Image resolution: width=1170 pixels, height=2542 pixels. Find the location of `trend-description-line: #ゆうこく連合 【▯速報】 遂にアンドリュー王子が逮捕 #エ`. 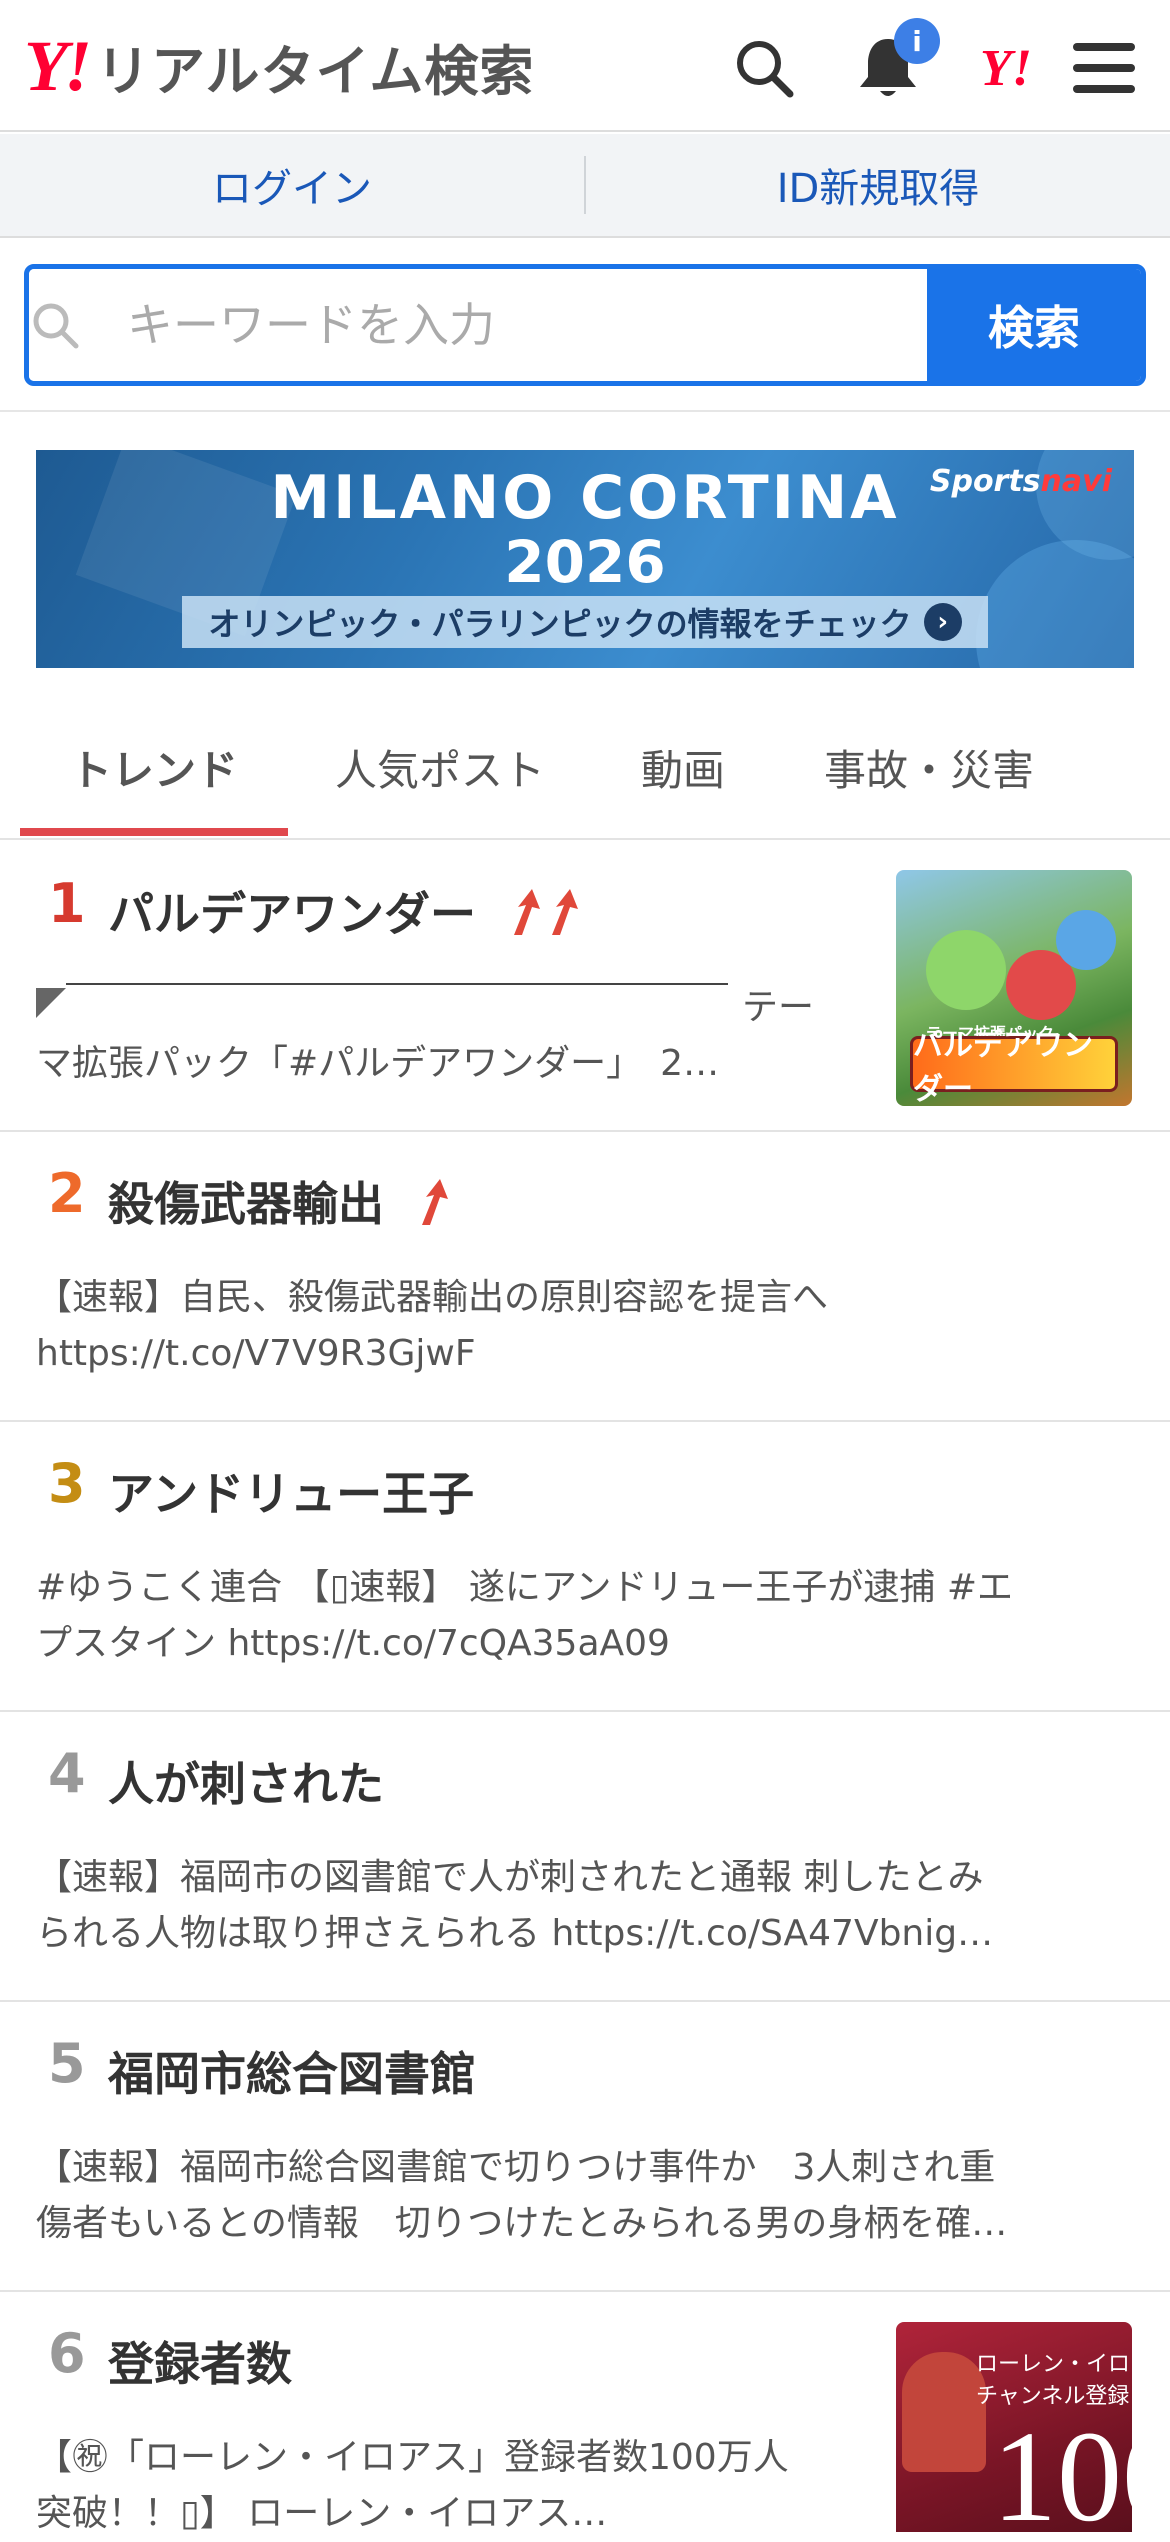

trend-description-line: #ゆうこく連合 【▯速報】 遂にアンドリュー王子が逮捕 #エ is located at coordinates (525, 1587).